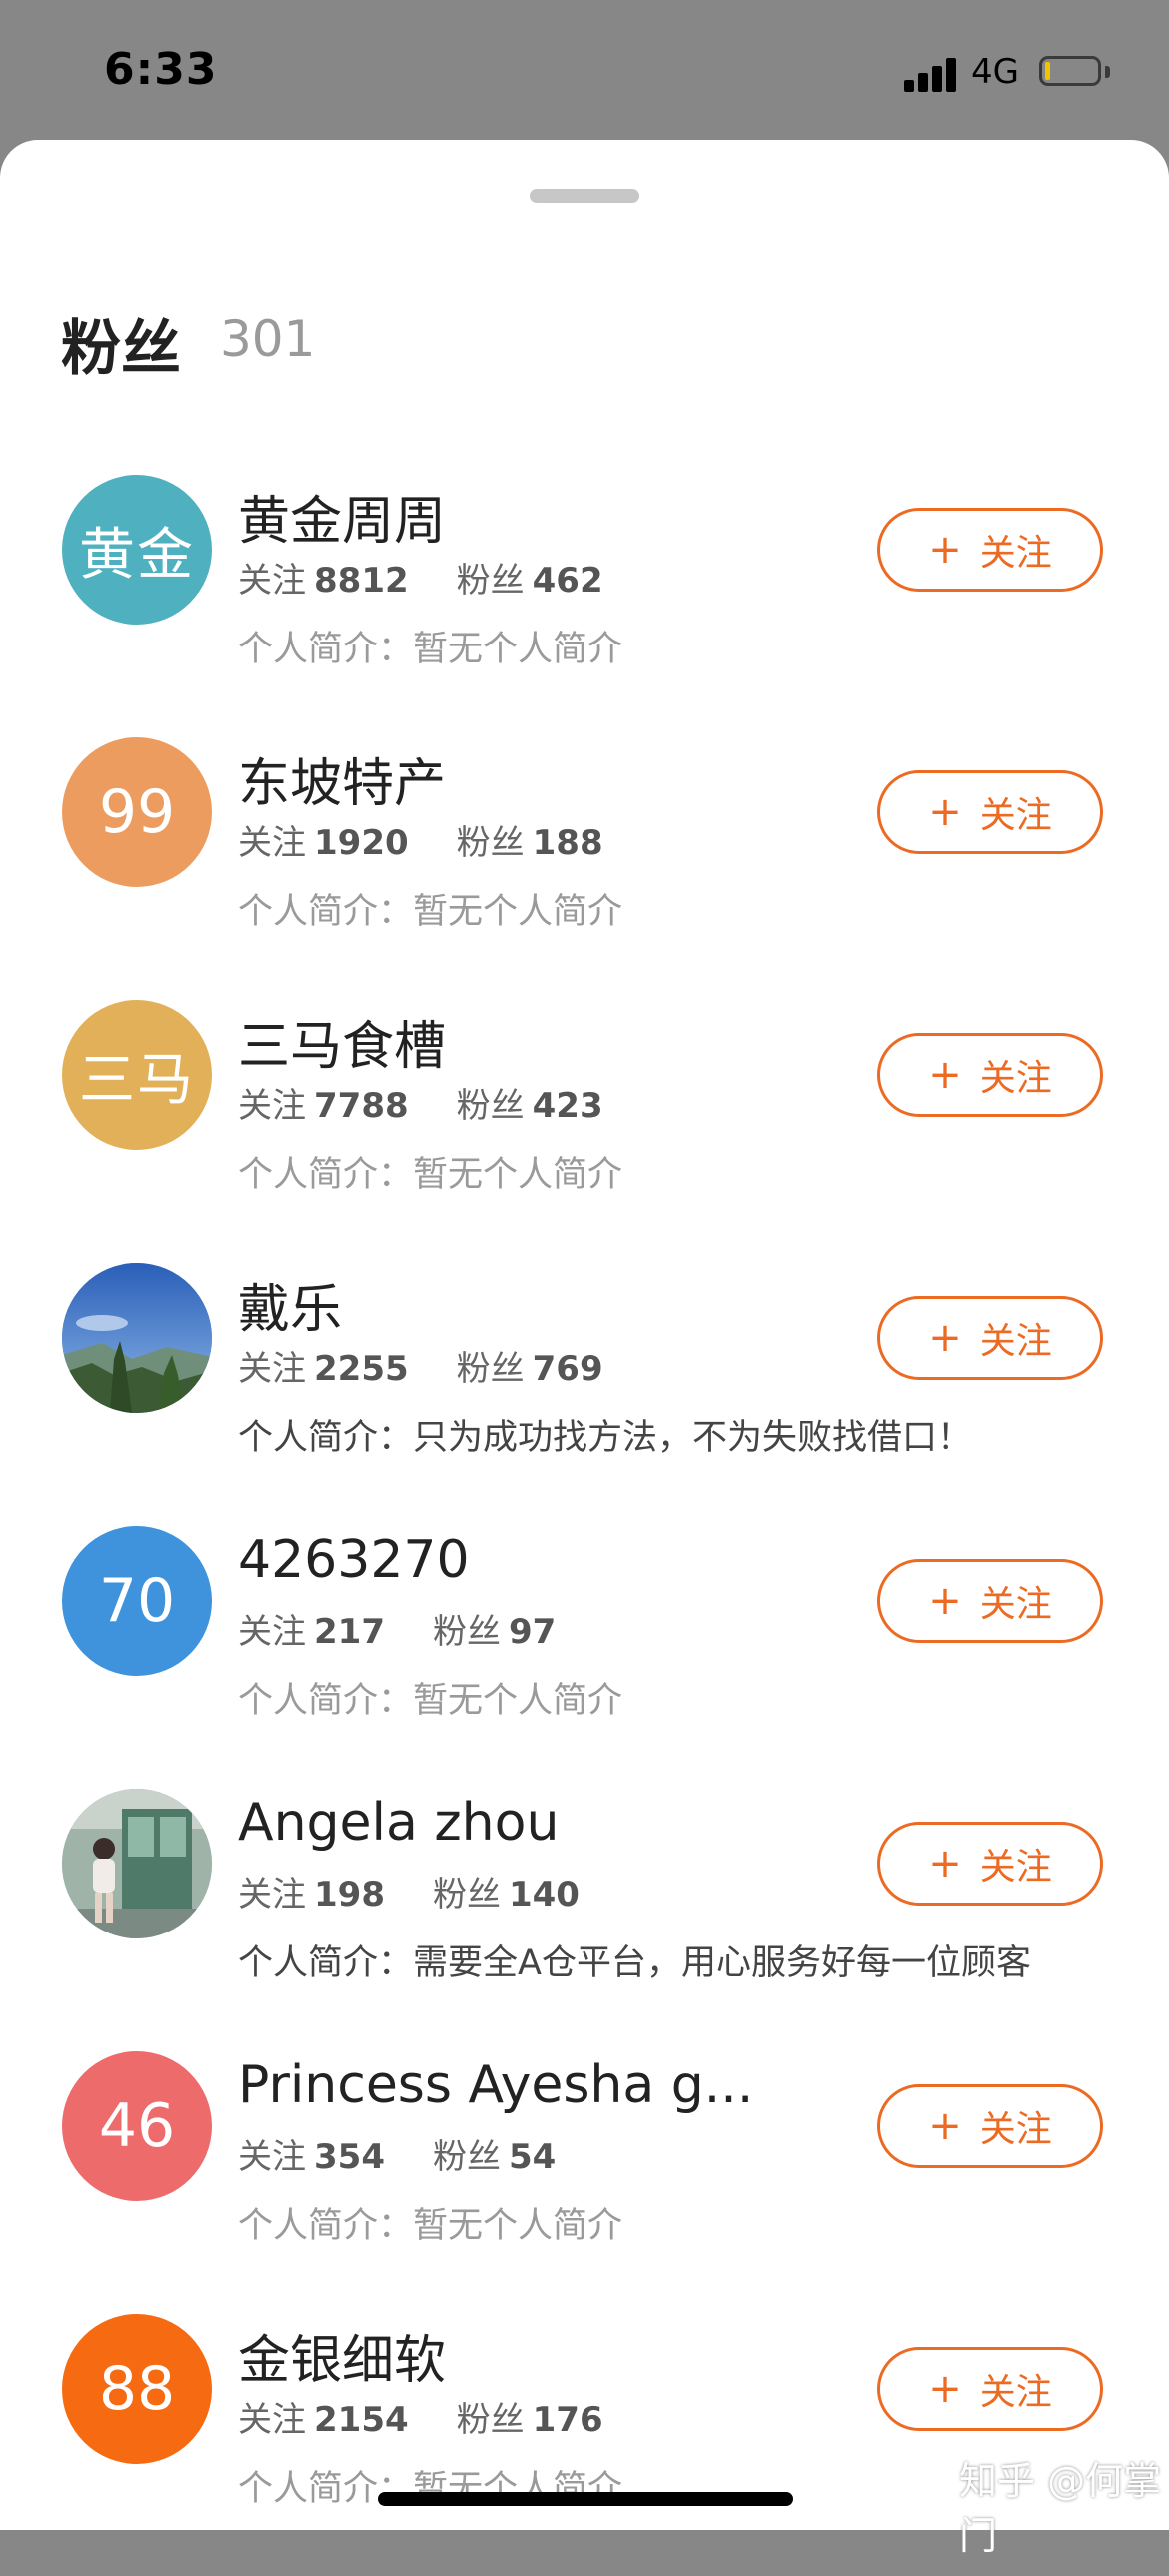  Describe the element at coordinates (544, 1895) in the screenshot. I see `fans-count: 140` at that location.